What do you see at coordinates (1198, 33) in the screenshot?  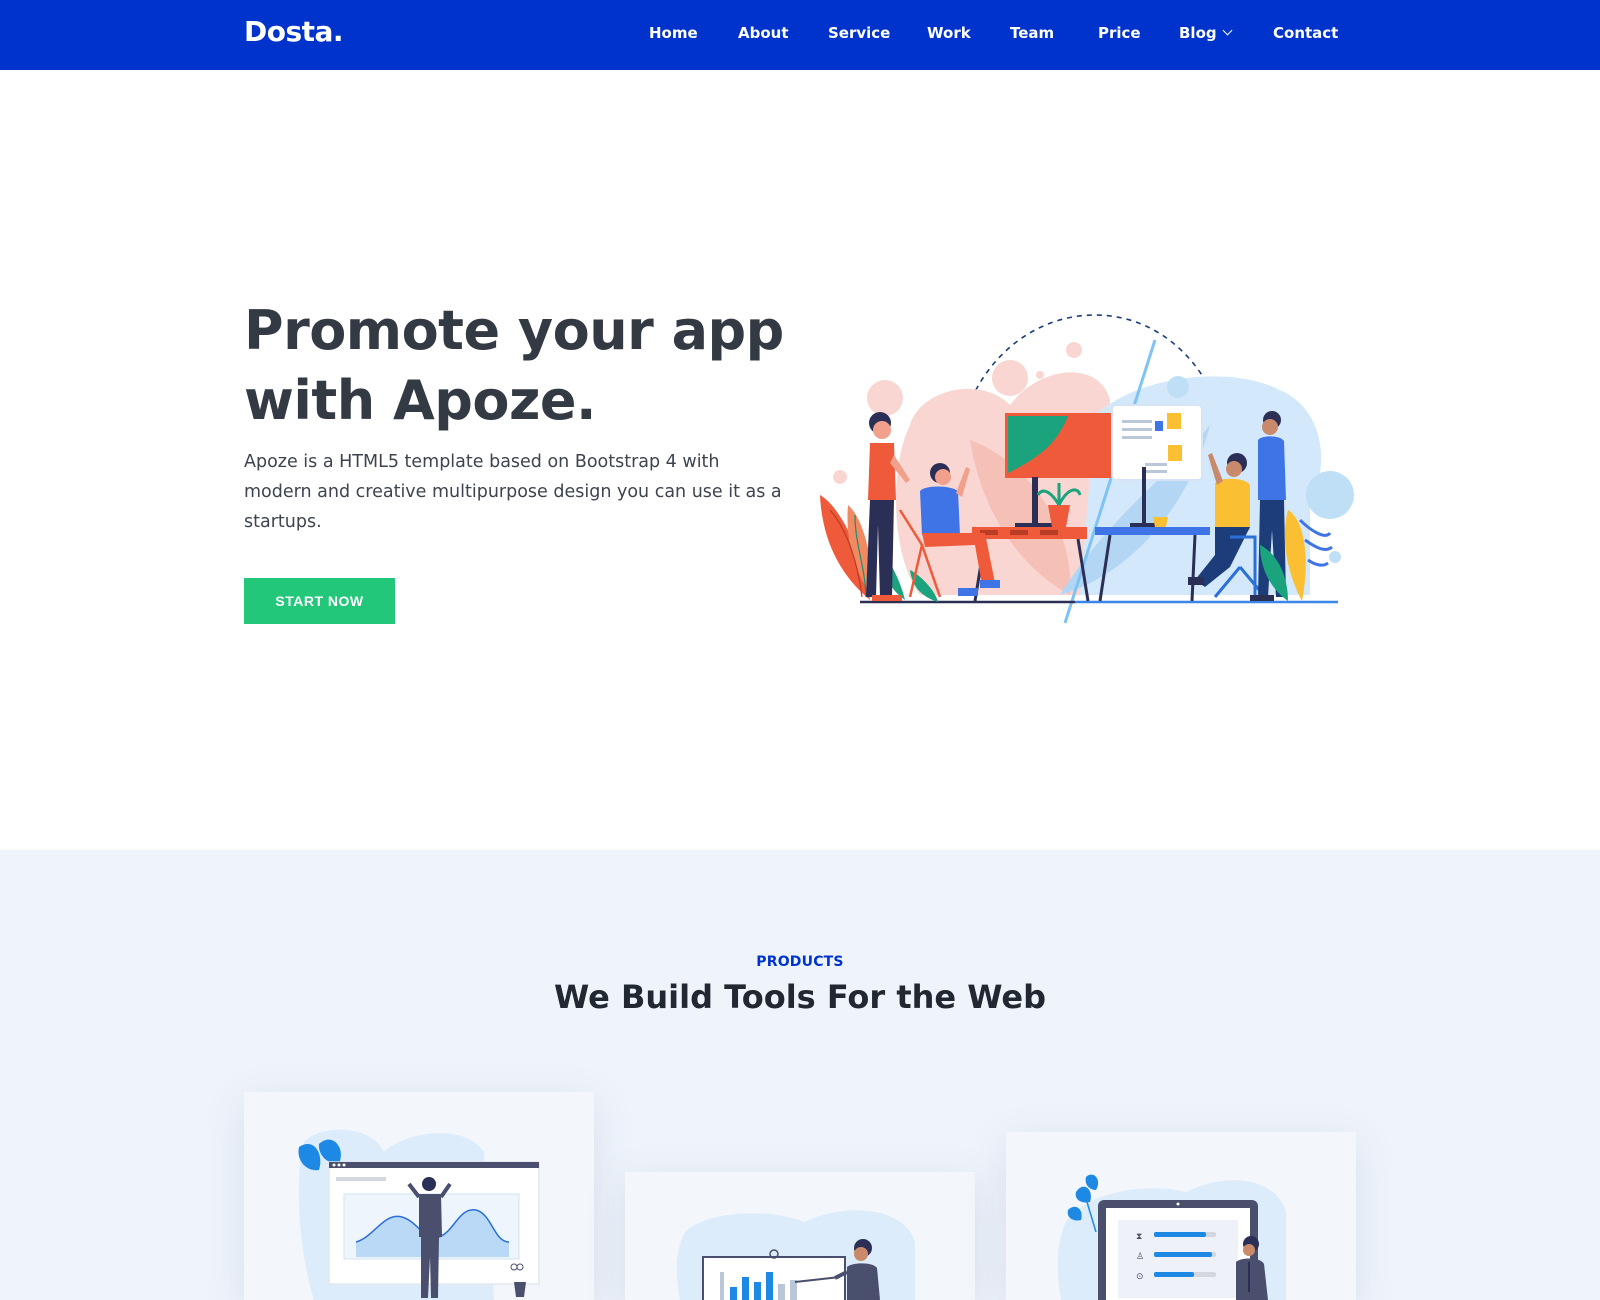 I see `nav-item-blog-label: Blog` at bounding box center [1198, 33].